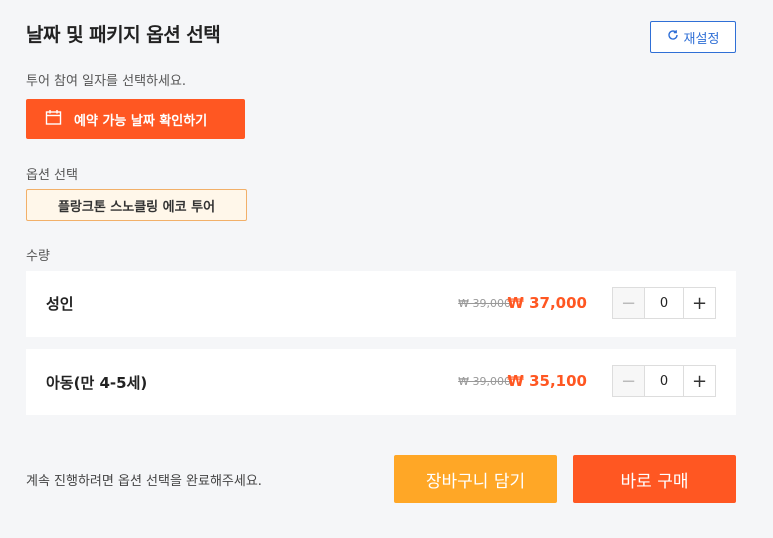  I want to click on page-title: 날짜 및 패키지 옵션 선택, so click(123, 35).